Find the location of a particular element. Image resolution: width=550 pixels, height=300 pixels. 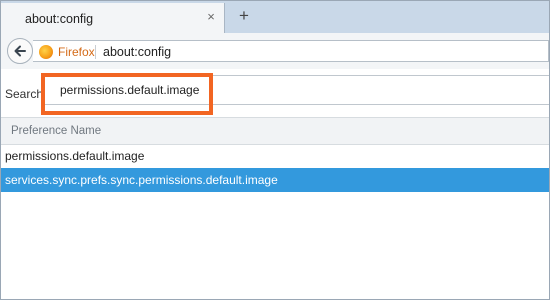

close-icon: × is located at coordinates (211, 17).